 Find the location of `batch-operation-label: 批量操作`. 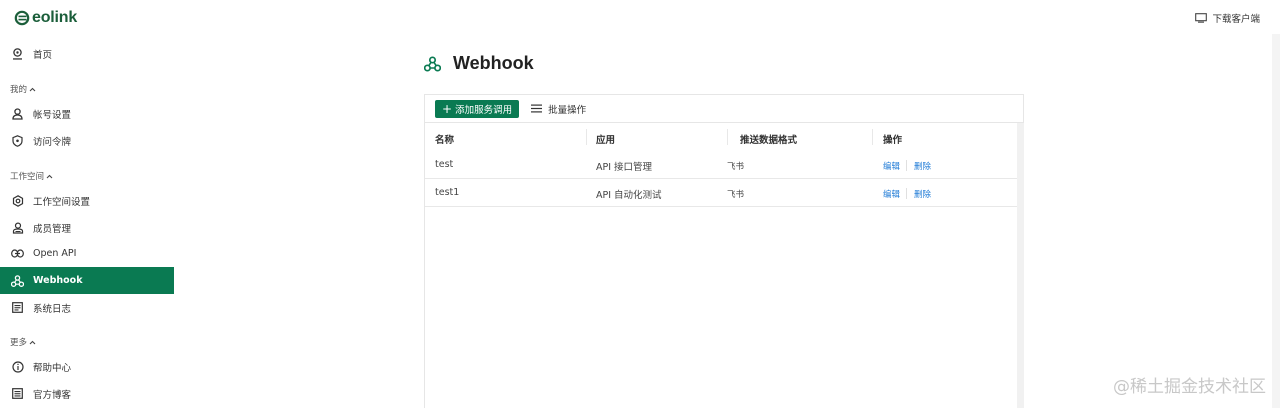

batch-operation-label: 批量操作 is located at coordinates (567, 110).